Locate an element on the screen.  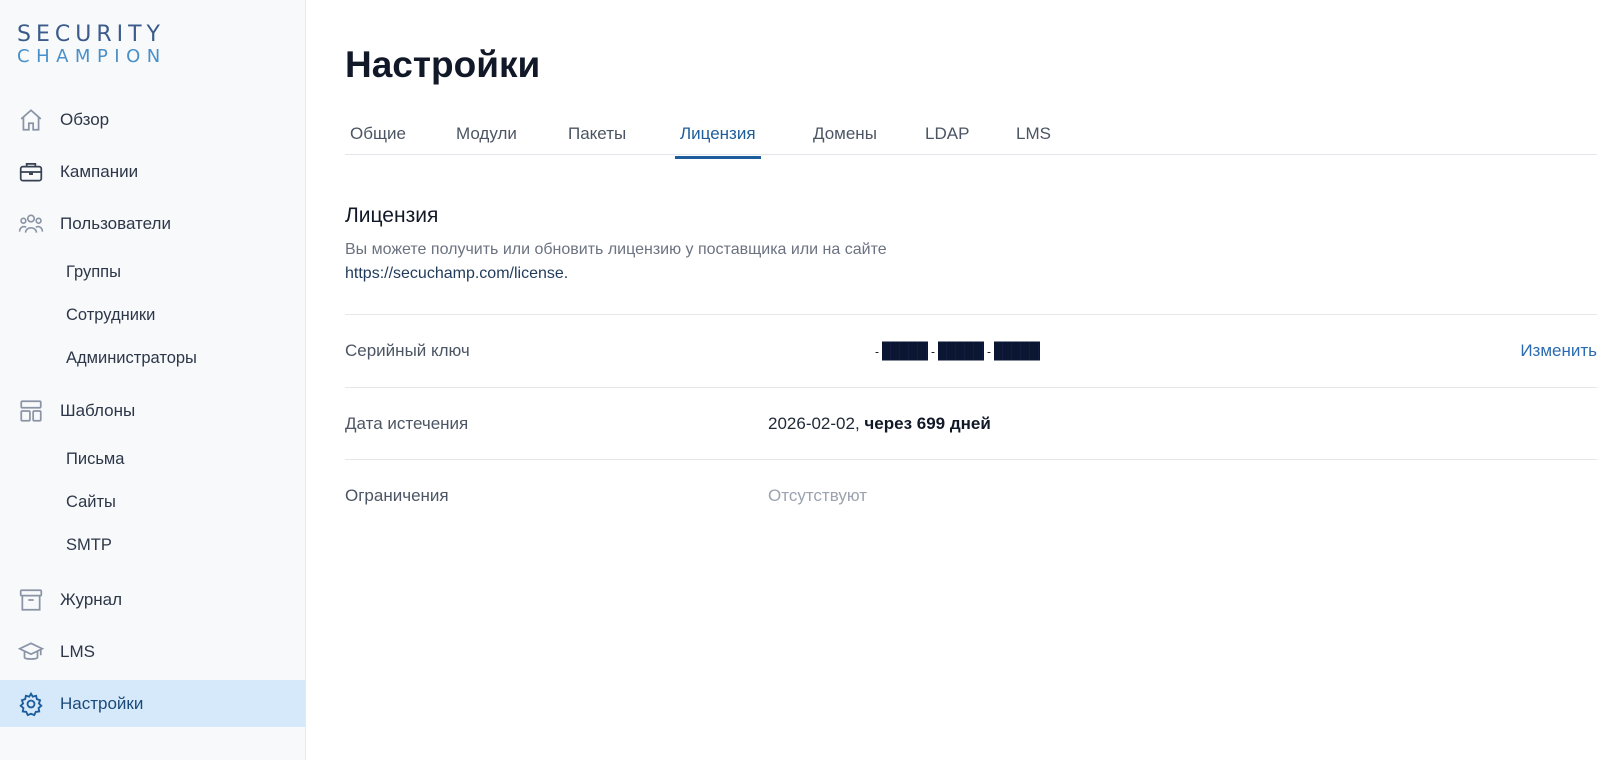
sidebar-item-label: LMS is located at coordinates (77, 651).